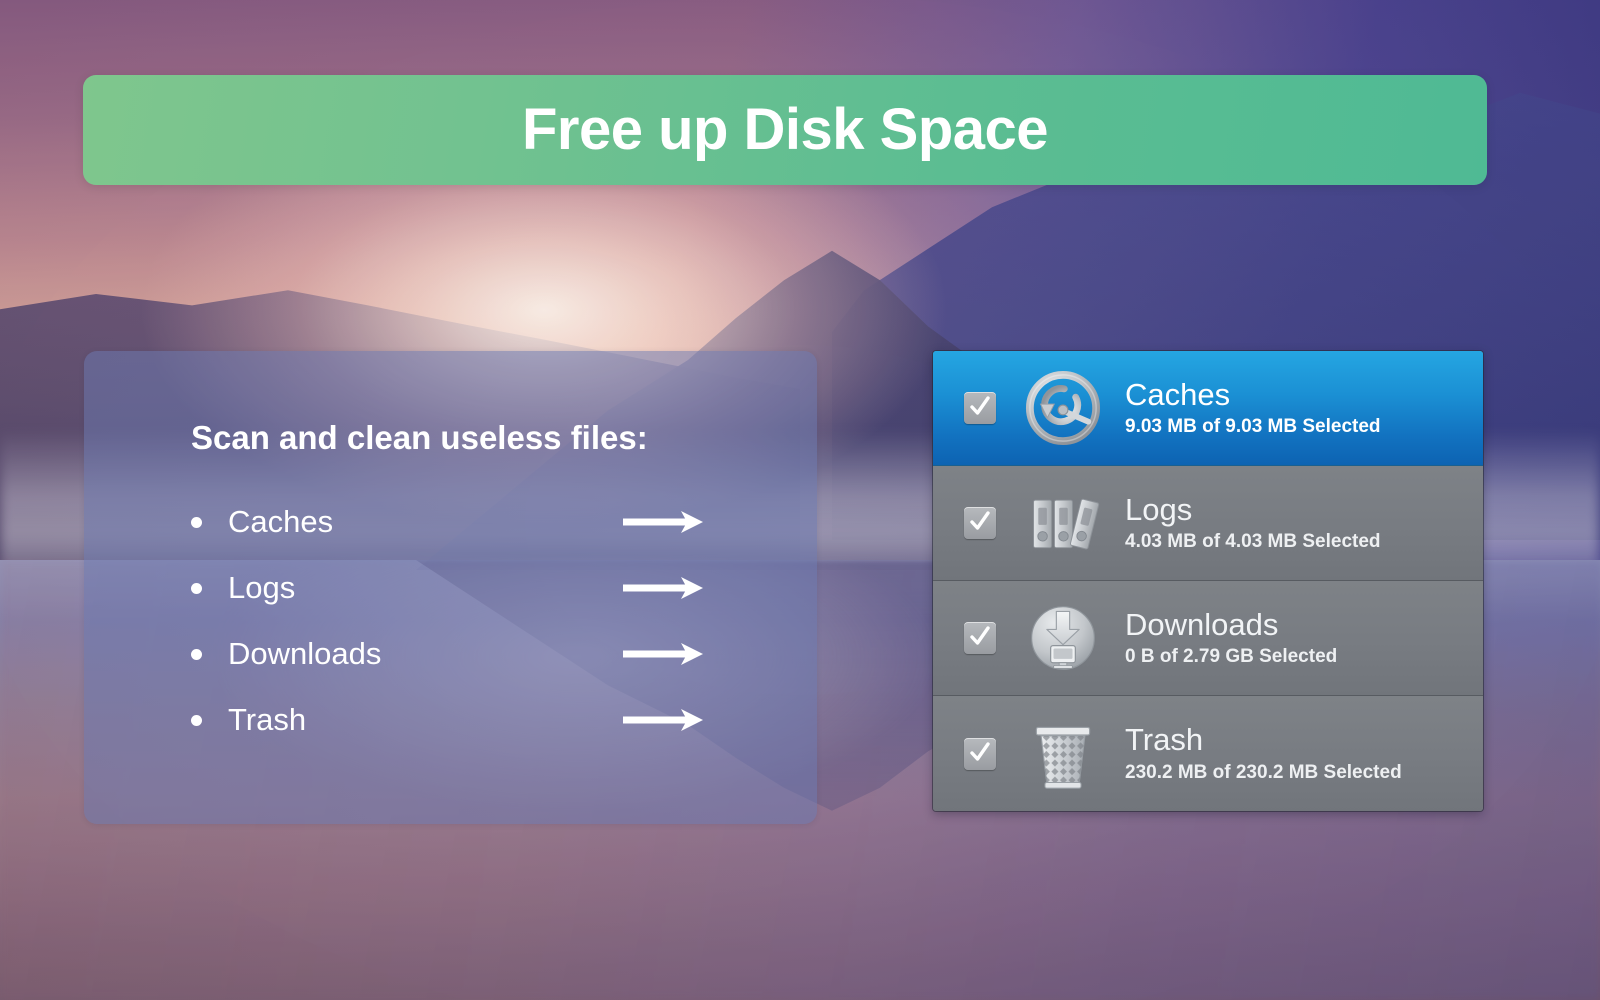  What do you see at coordinates (1178, 394) in the screenshot?
I see `row-title: Caches` at bounding box center [1178, 394].